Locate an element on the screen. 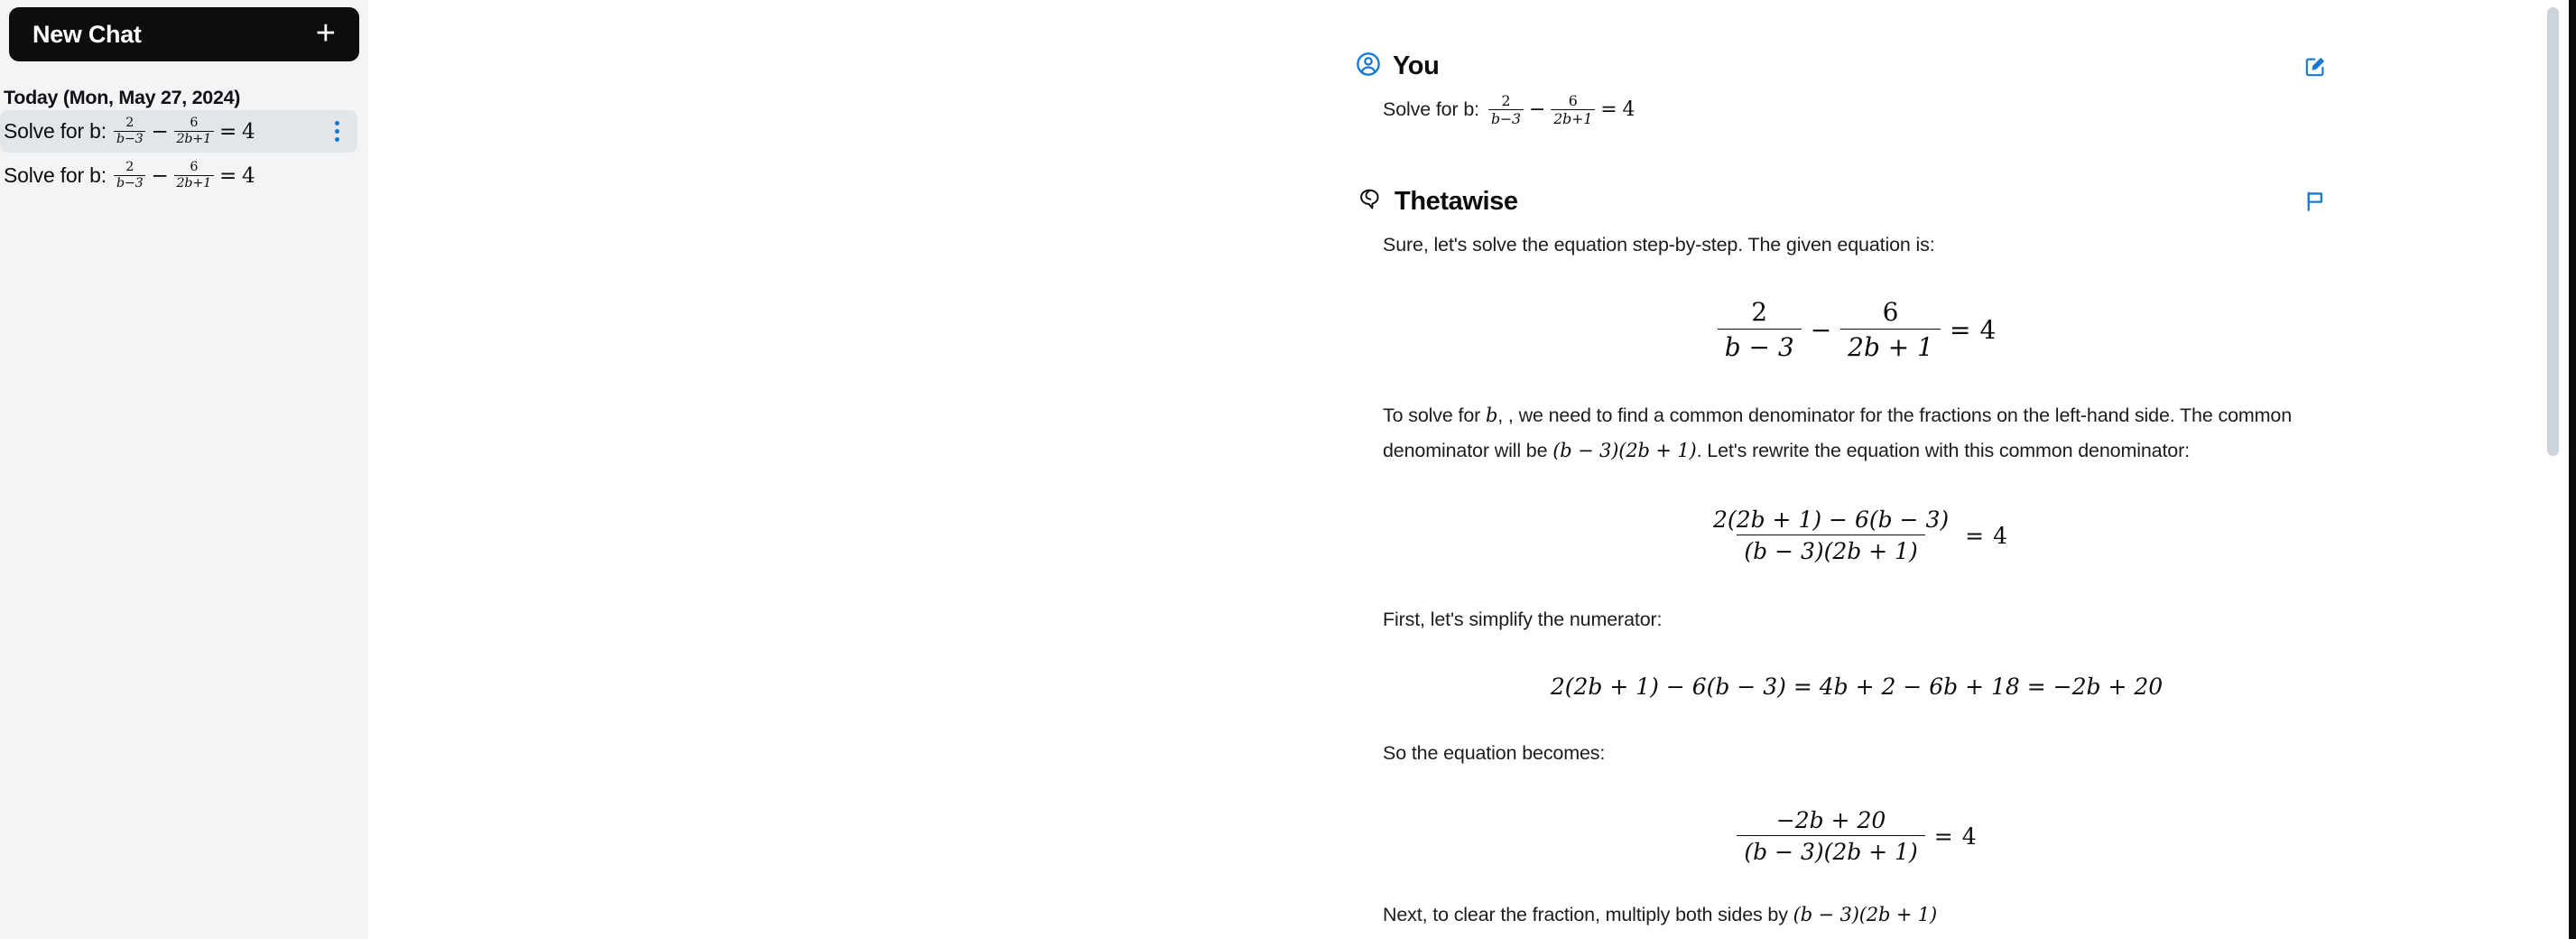  scrollbar-thumb is located at coordinates (2553, 231).